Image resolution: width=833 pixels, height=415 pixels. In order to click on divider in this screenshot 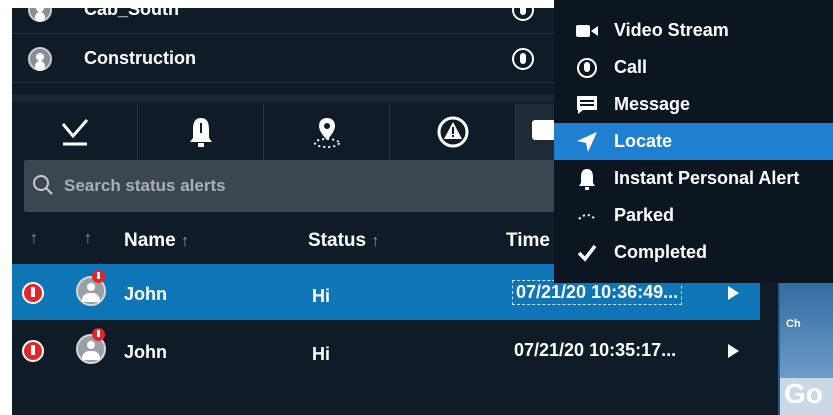, I will do `click(292, 98)`.